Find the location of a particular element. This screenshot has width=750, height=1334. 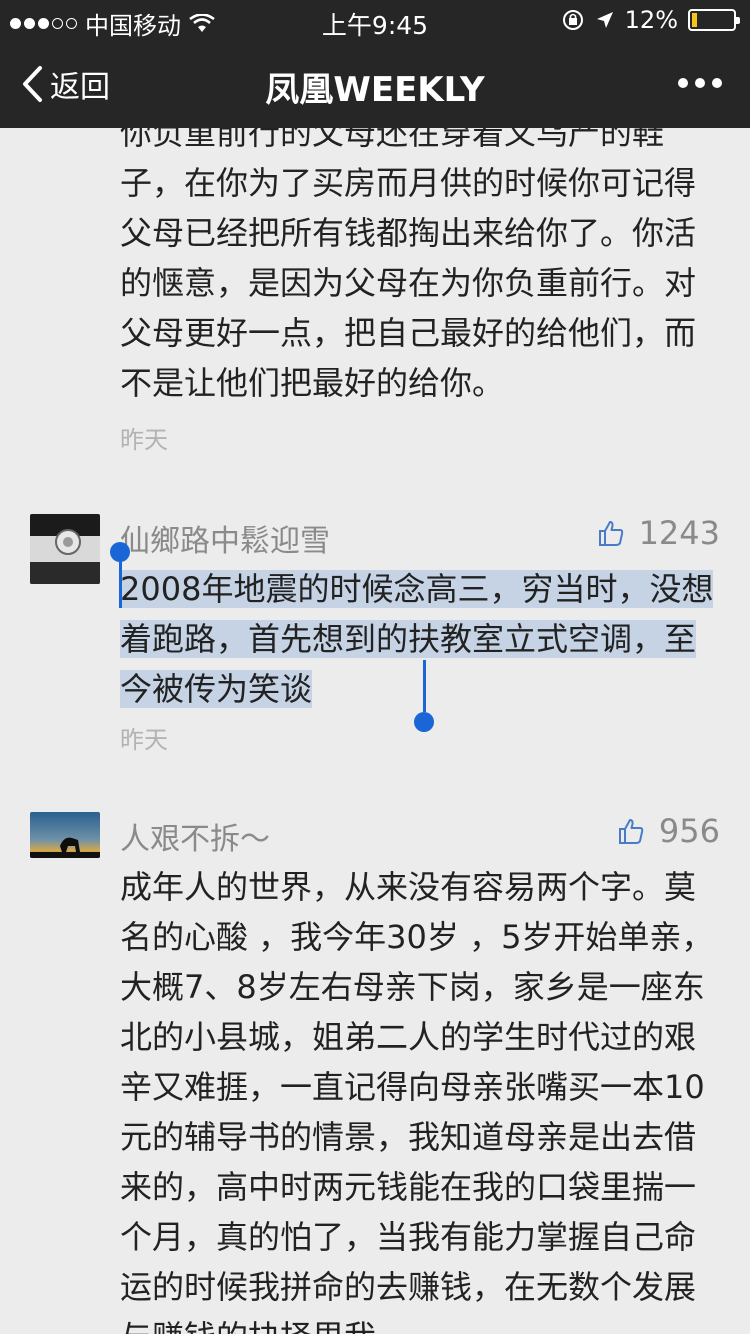

like-button: 1243 is located at coordinates (658, 533).